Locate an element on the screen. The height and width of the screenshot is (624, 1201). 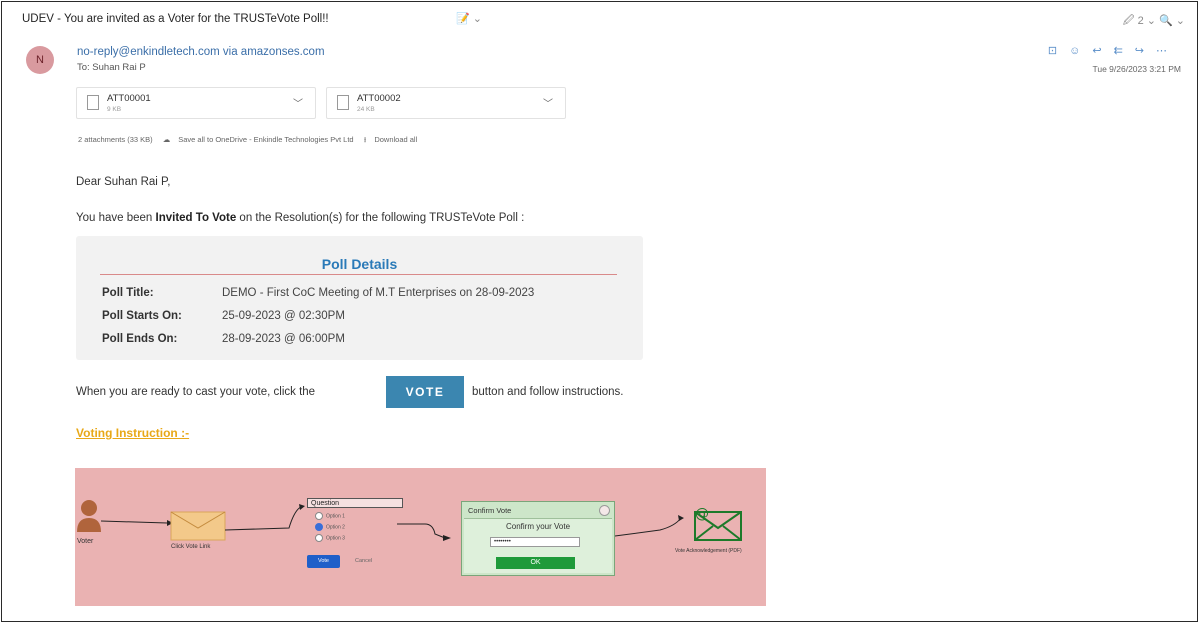
attachment-name: ATT00002 is located at coordinates (379, 98).